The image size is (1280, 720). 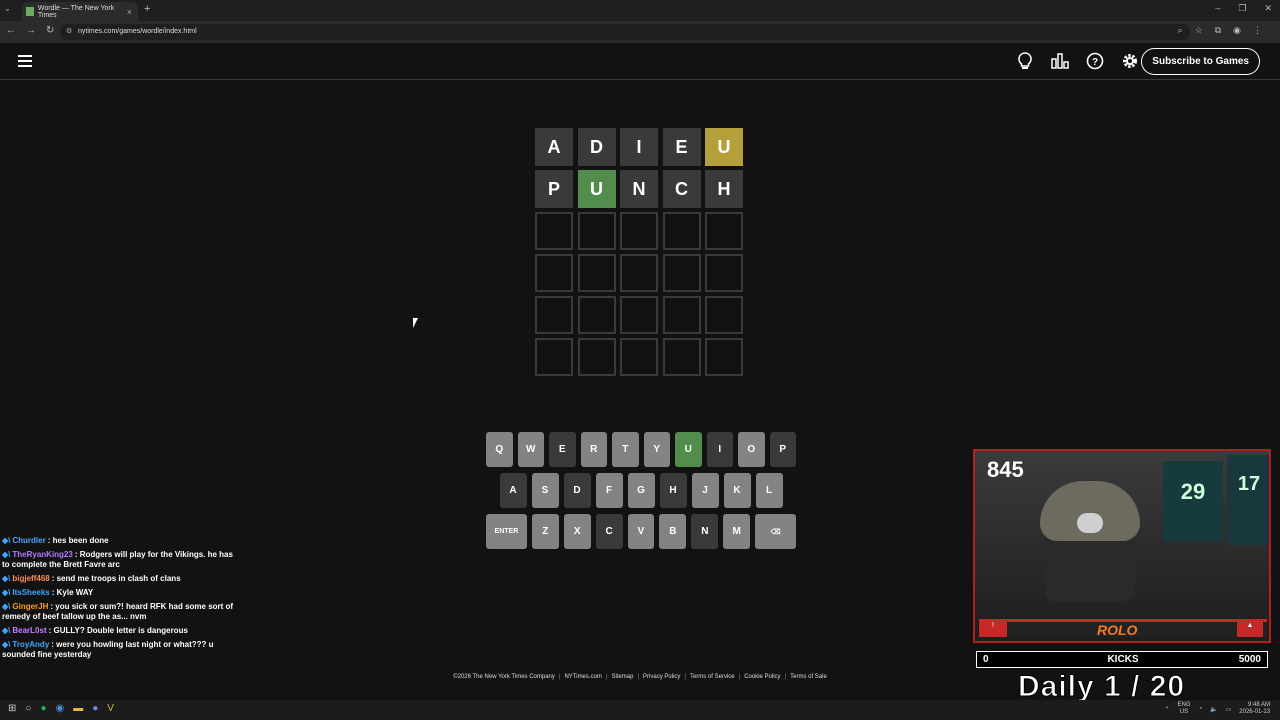 I want to click on browser-icon: ◉, so click(x=59, y=708).